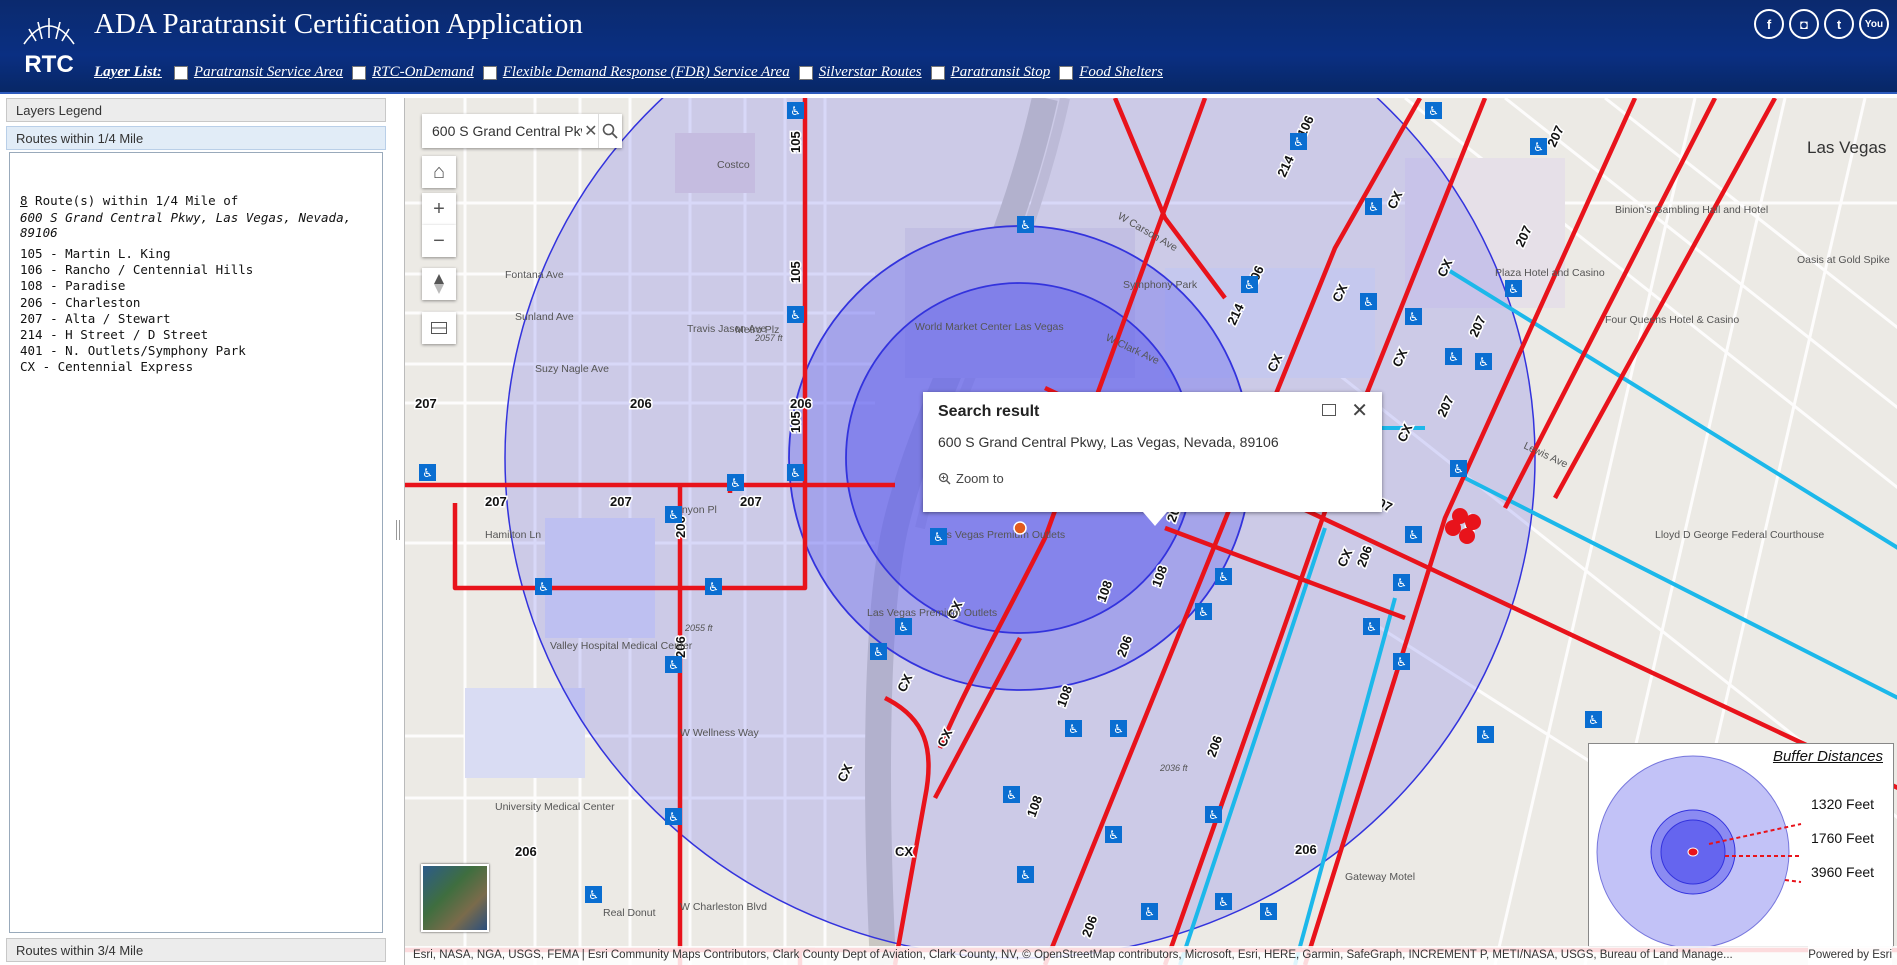 The height and width of the screenshot is (965, 1897). Describe the element at coordinates (1329, 410) in the screenshot. I see `dock-icon` at that location.